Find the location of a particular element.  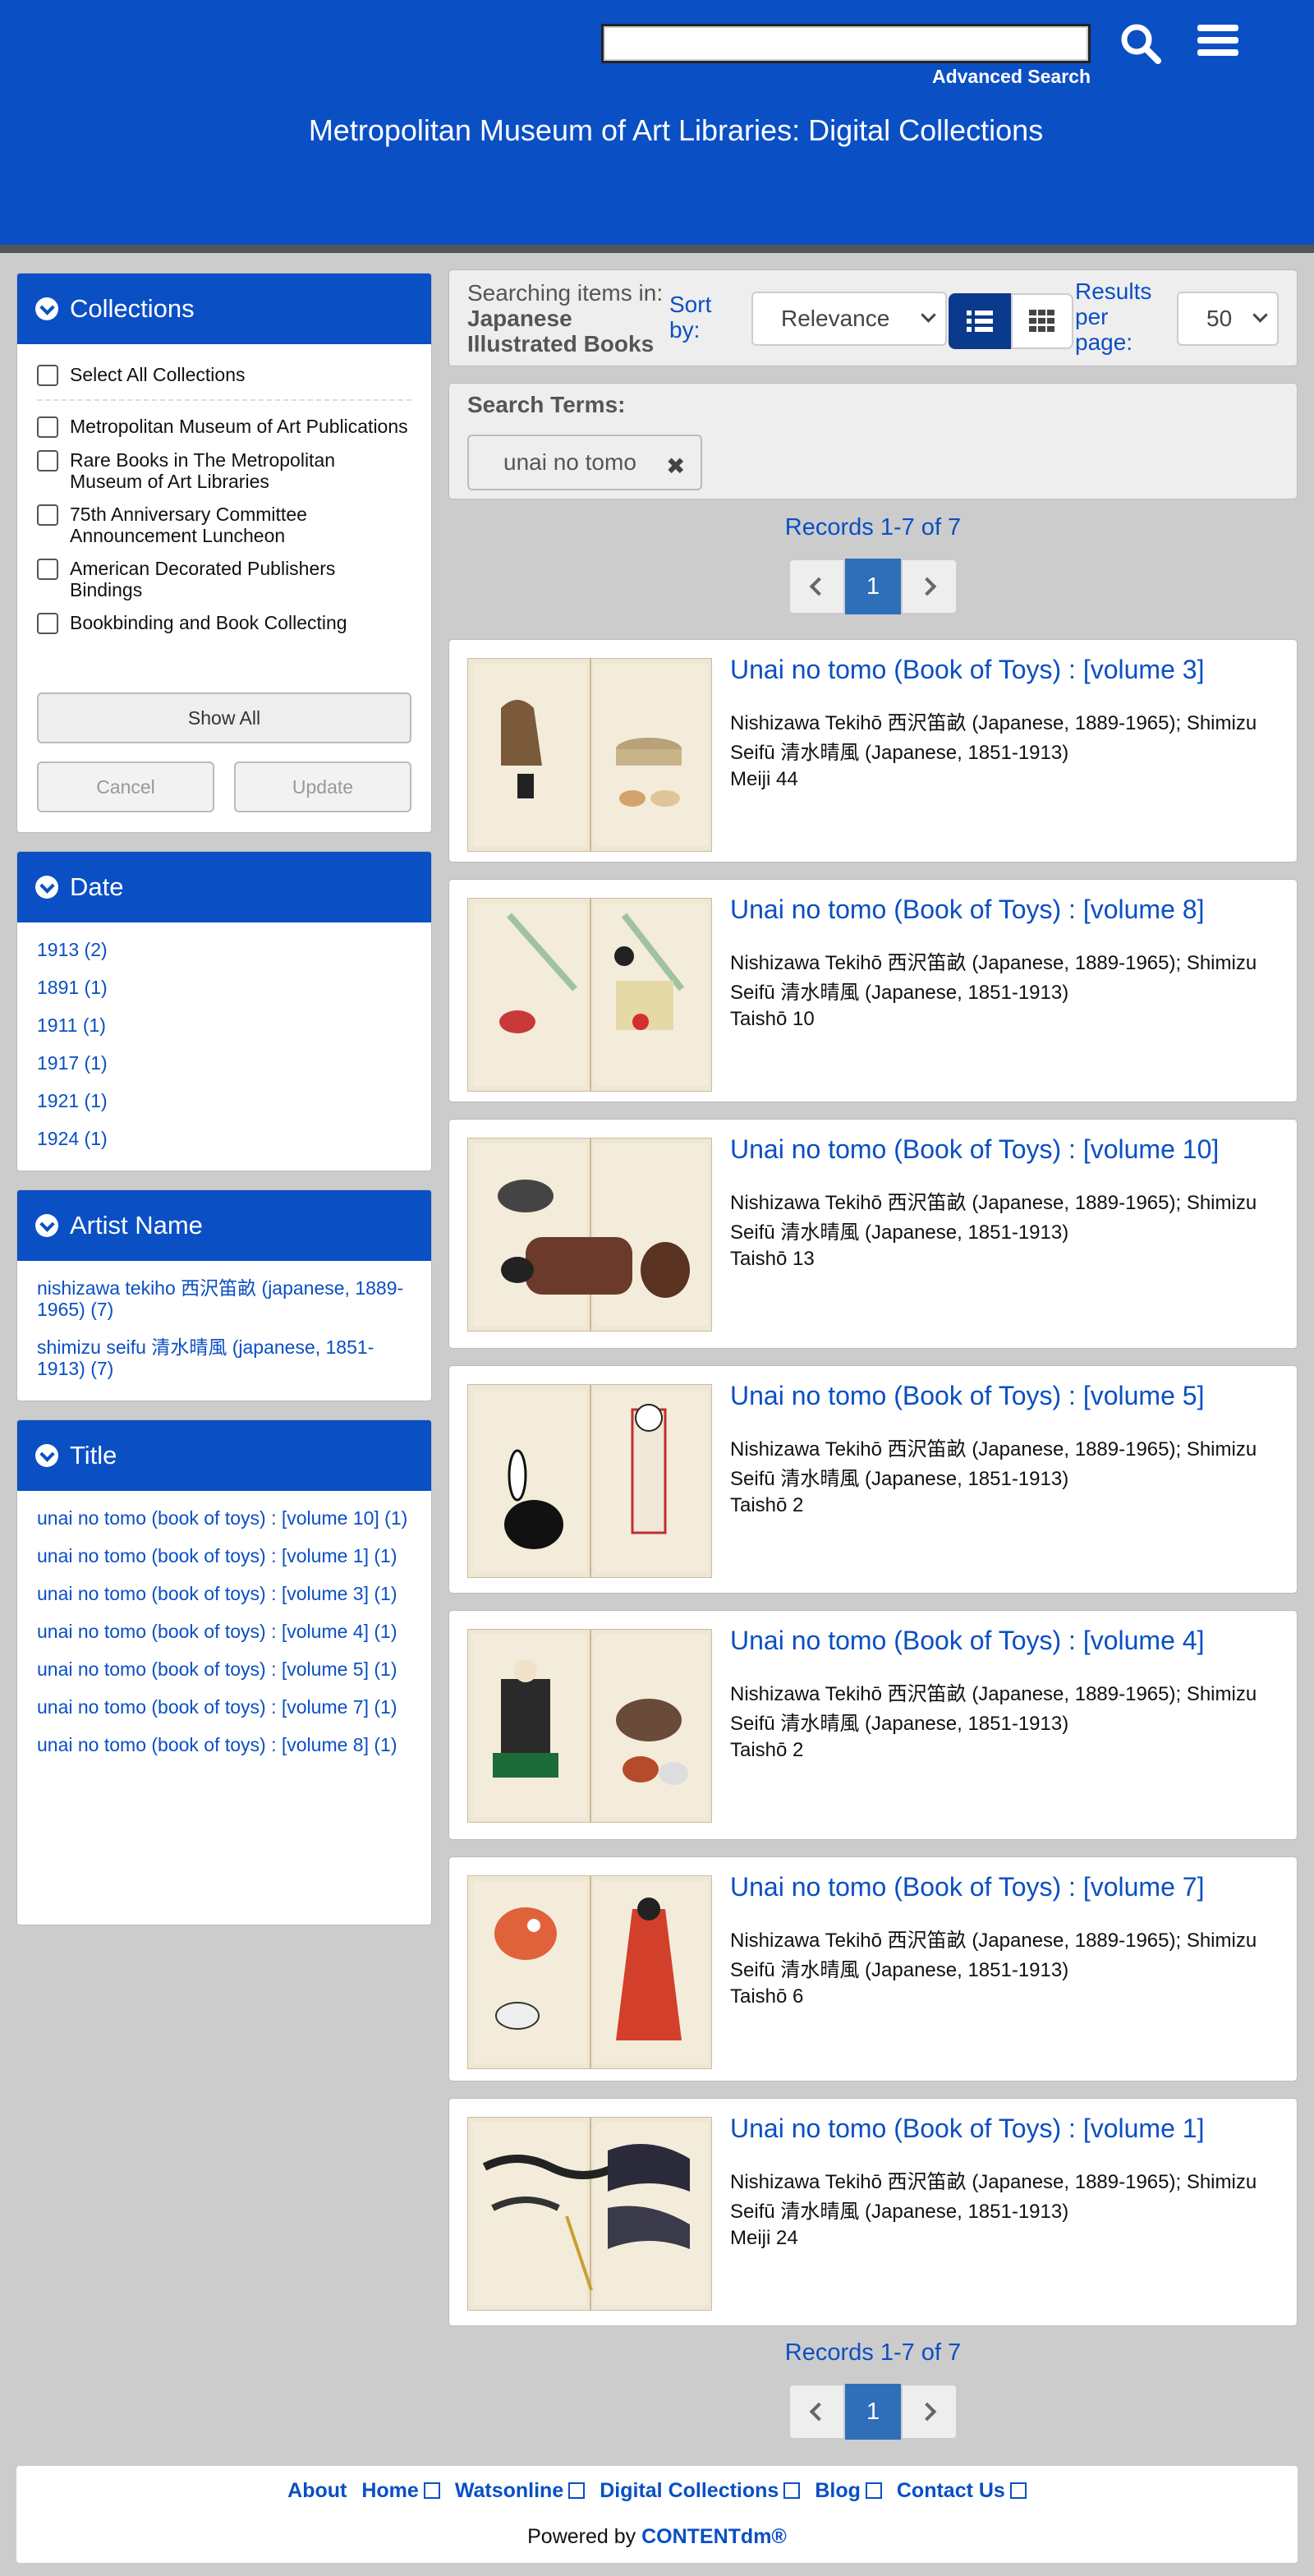

hamburger-menu-icon is located at coordinates (1217, 43).